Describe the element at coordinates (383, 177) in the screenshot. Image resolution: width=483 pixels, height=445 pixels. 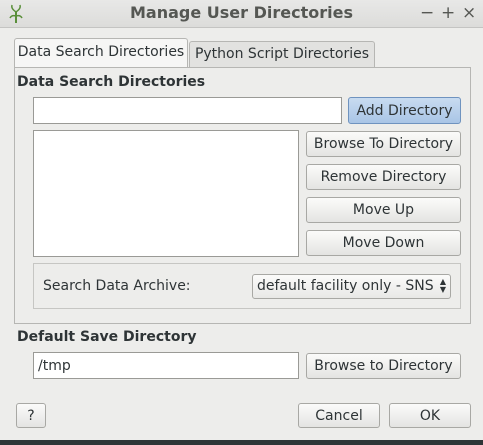
I see `remove-directory-button: Remove Directory` at that location.